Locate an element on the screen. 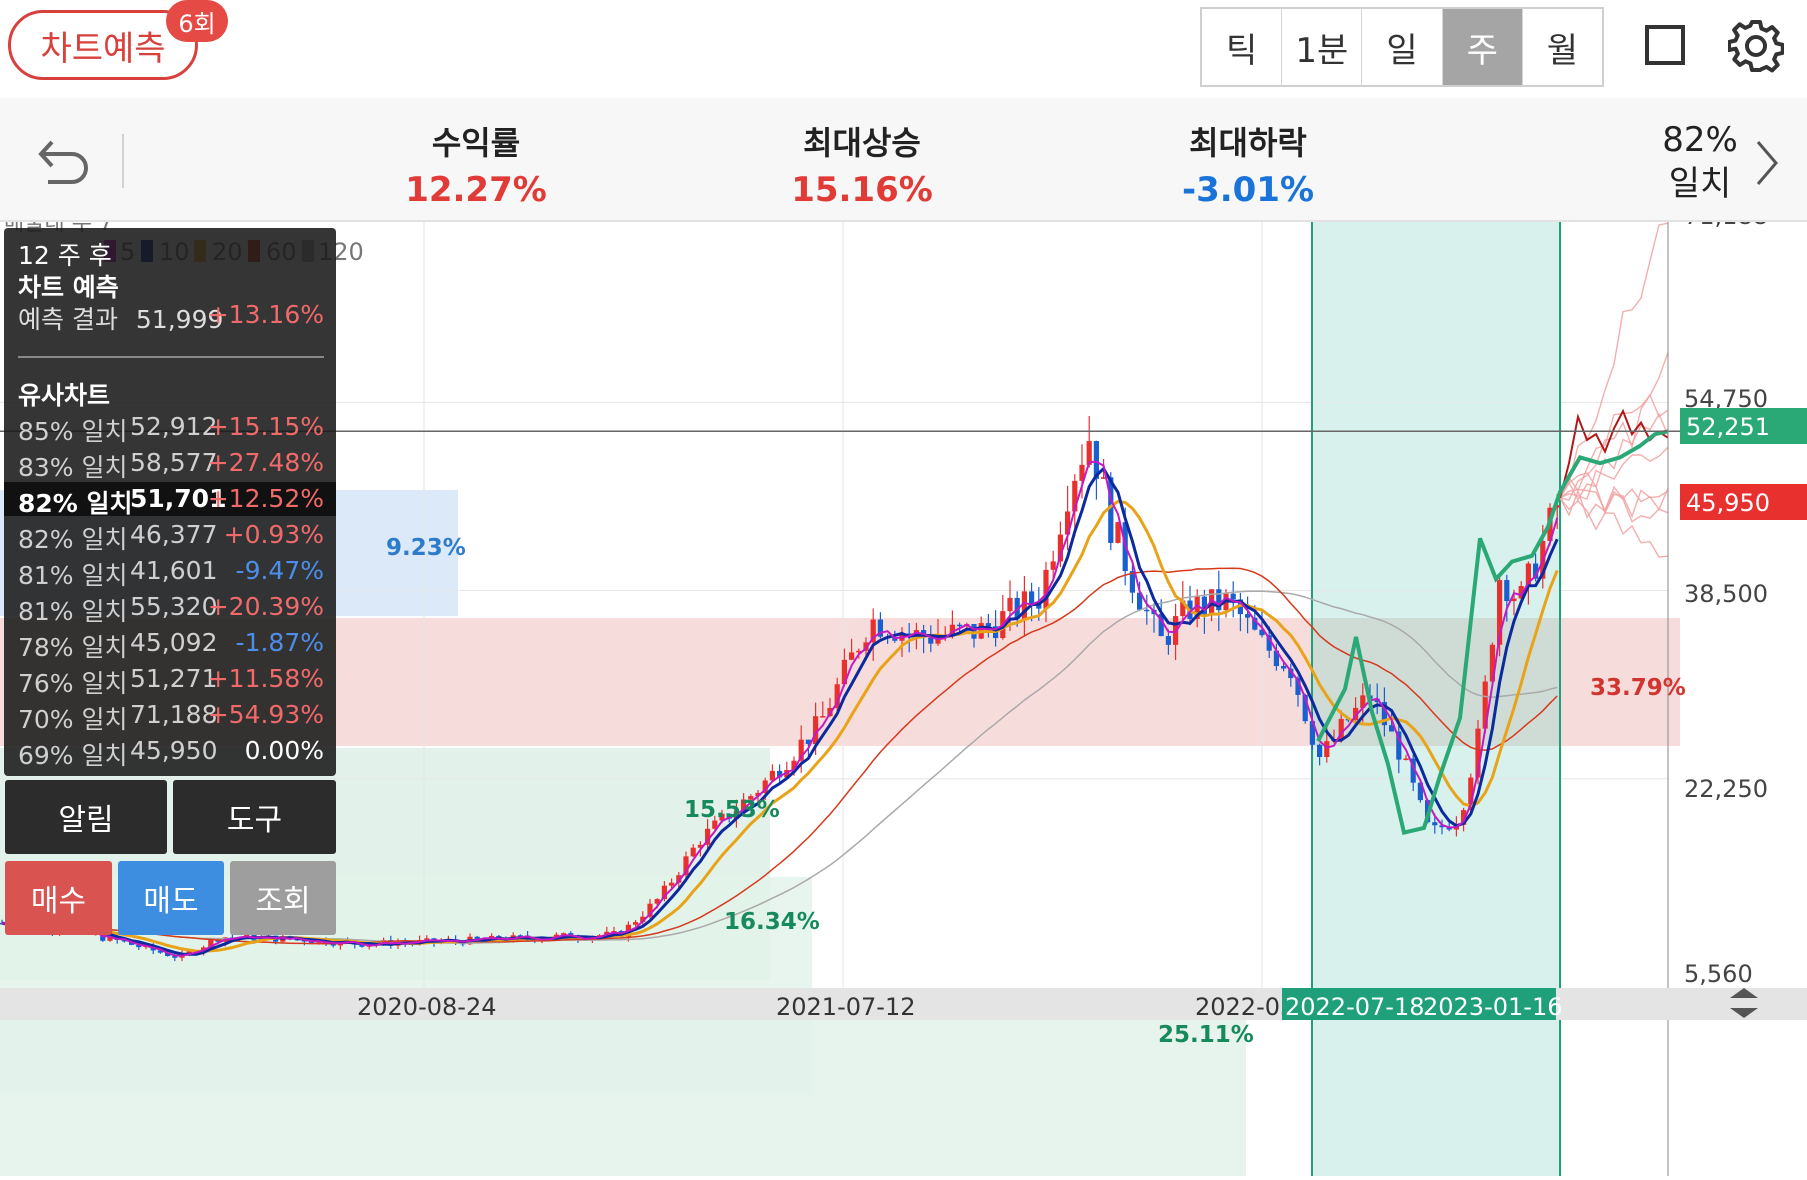 The width and height of the screenshot is (1807, 1180). match-rate: 82% 일치 is located at coordinates (1700, 162).